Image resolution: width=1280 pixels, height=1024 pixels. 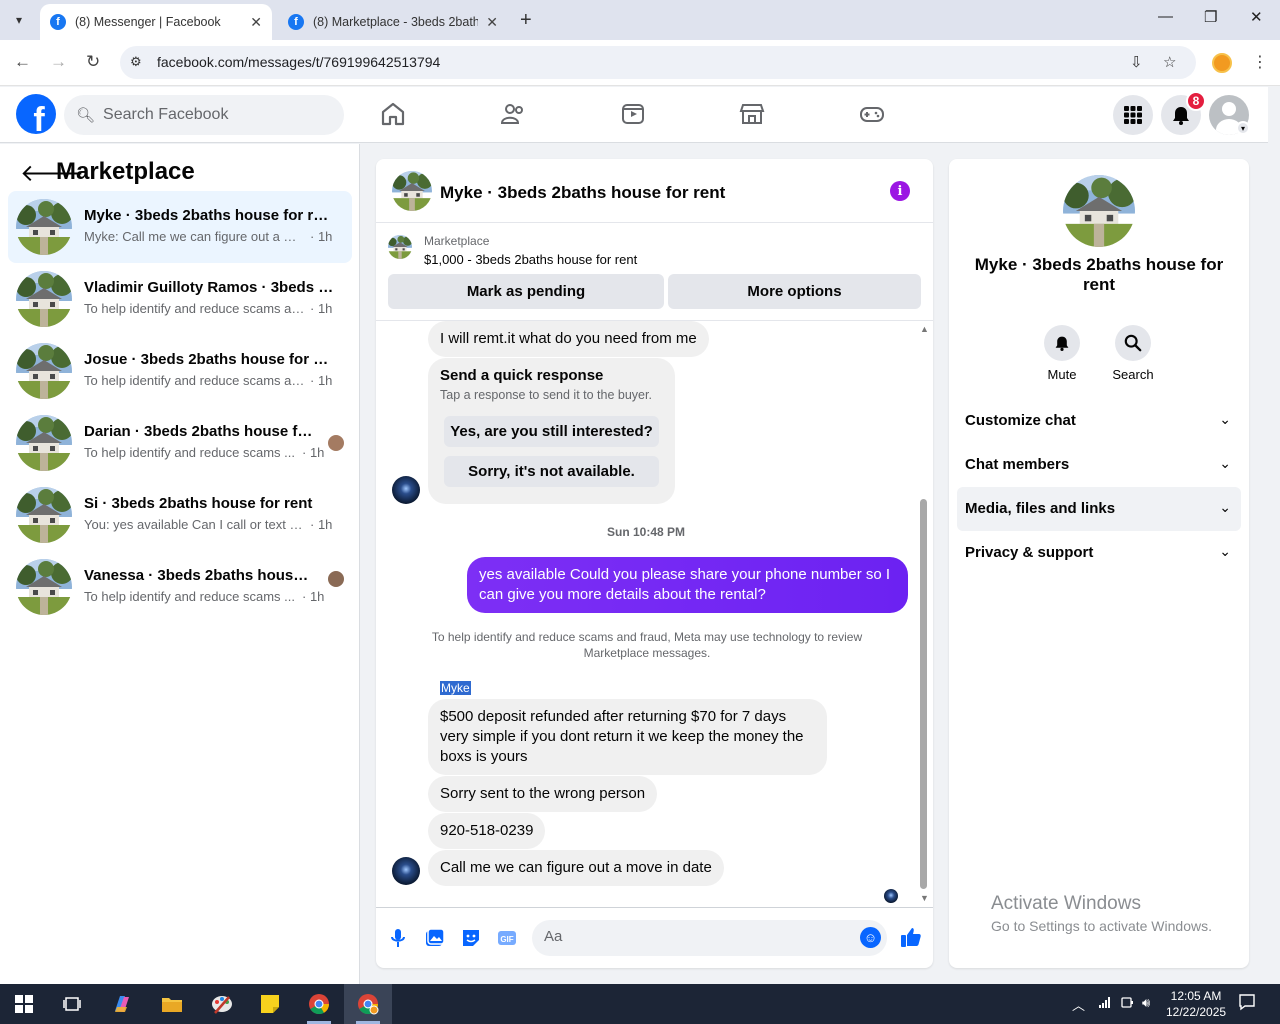 I want to click on search-label: Search, so click(x=1133, y=374).